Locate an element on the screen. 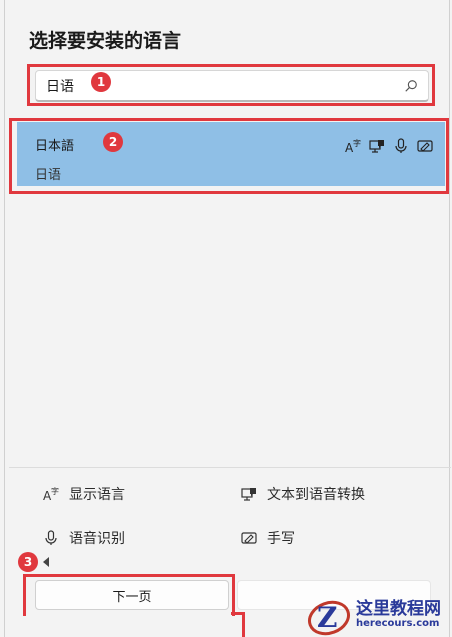  legend-speech-recognition: 语音识别 is located at coordinates (84, 538).